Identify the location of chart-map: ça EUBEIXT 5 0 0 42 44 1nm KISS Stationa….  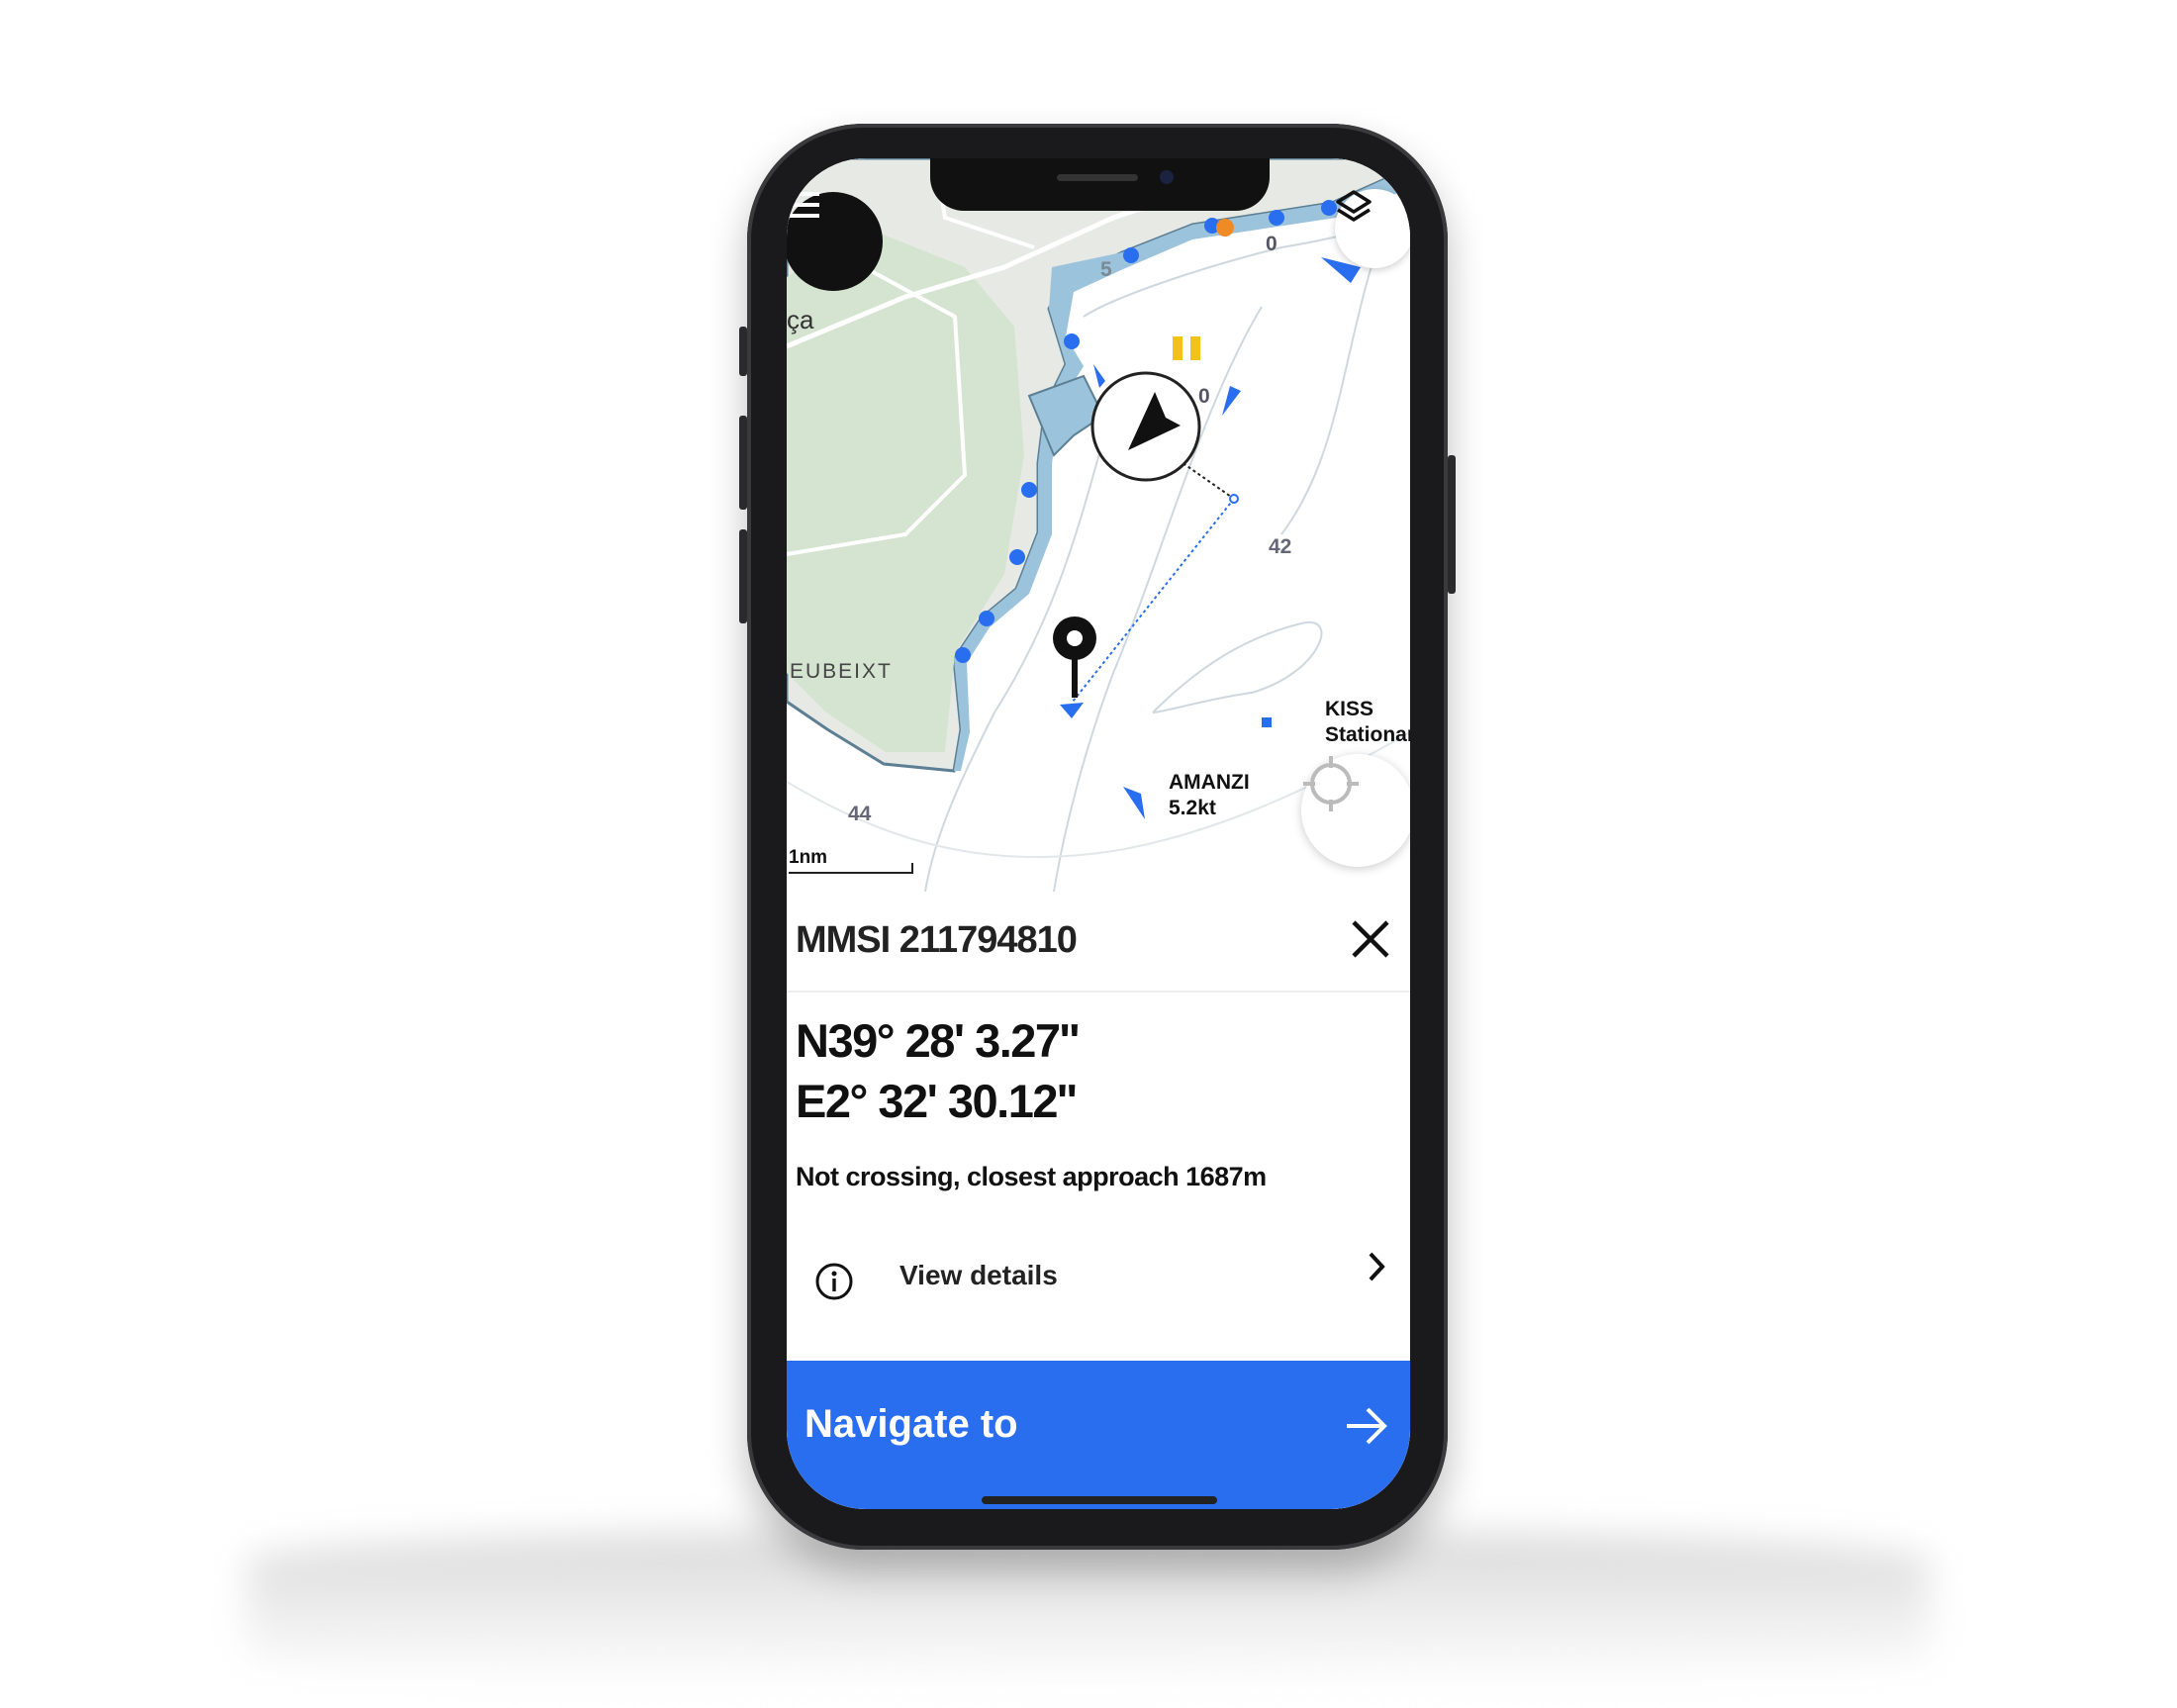
(1098, 525).